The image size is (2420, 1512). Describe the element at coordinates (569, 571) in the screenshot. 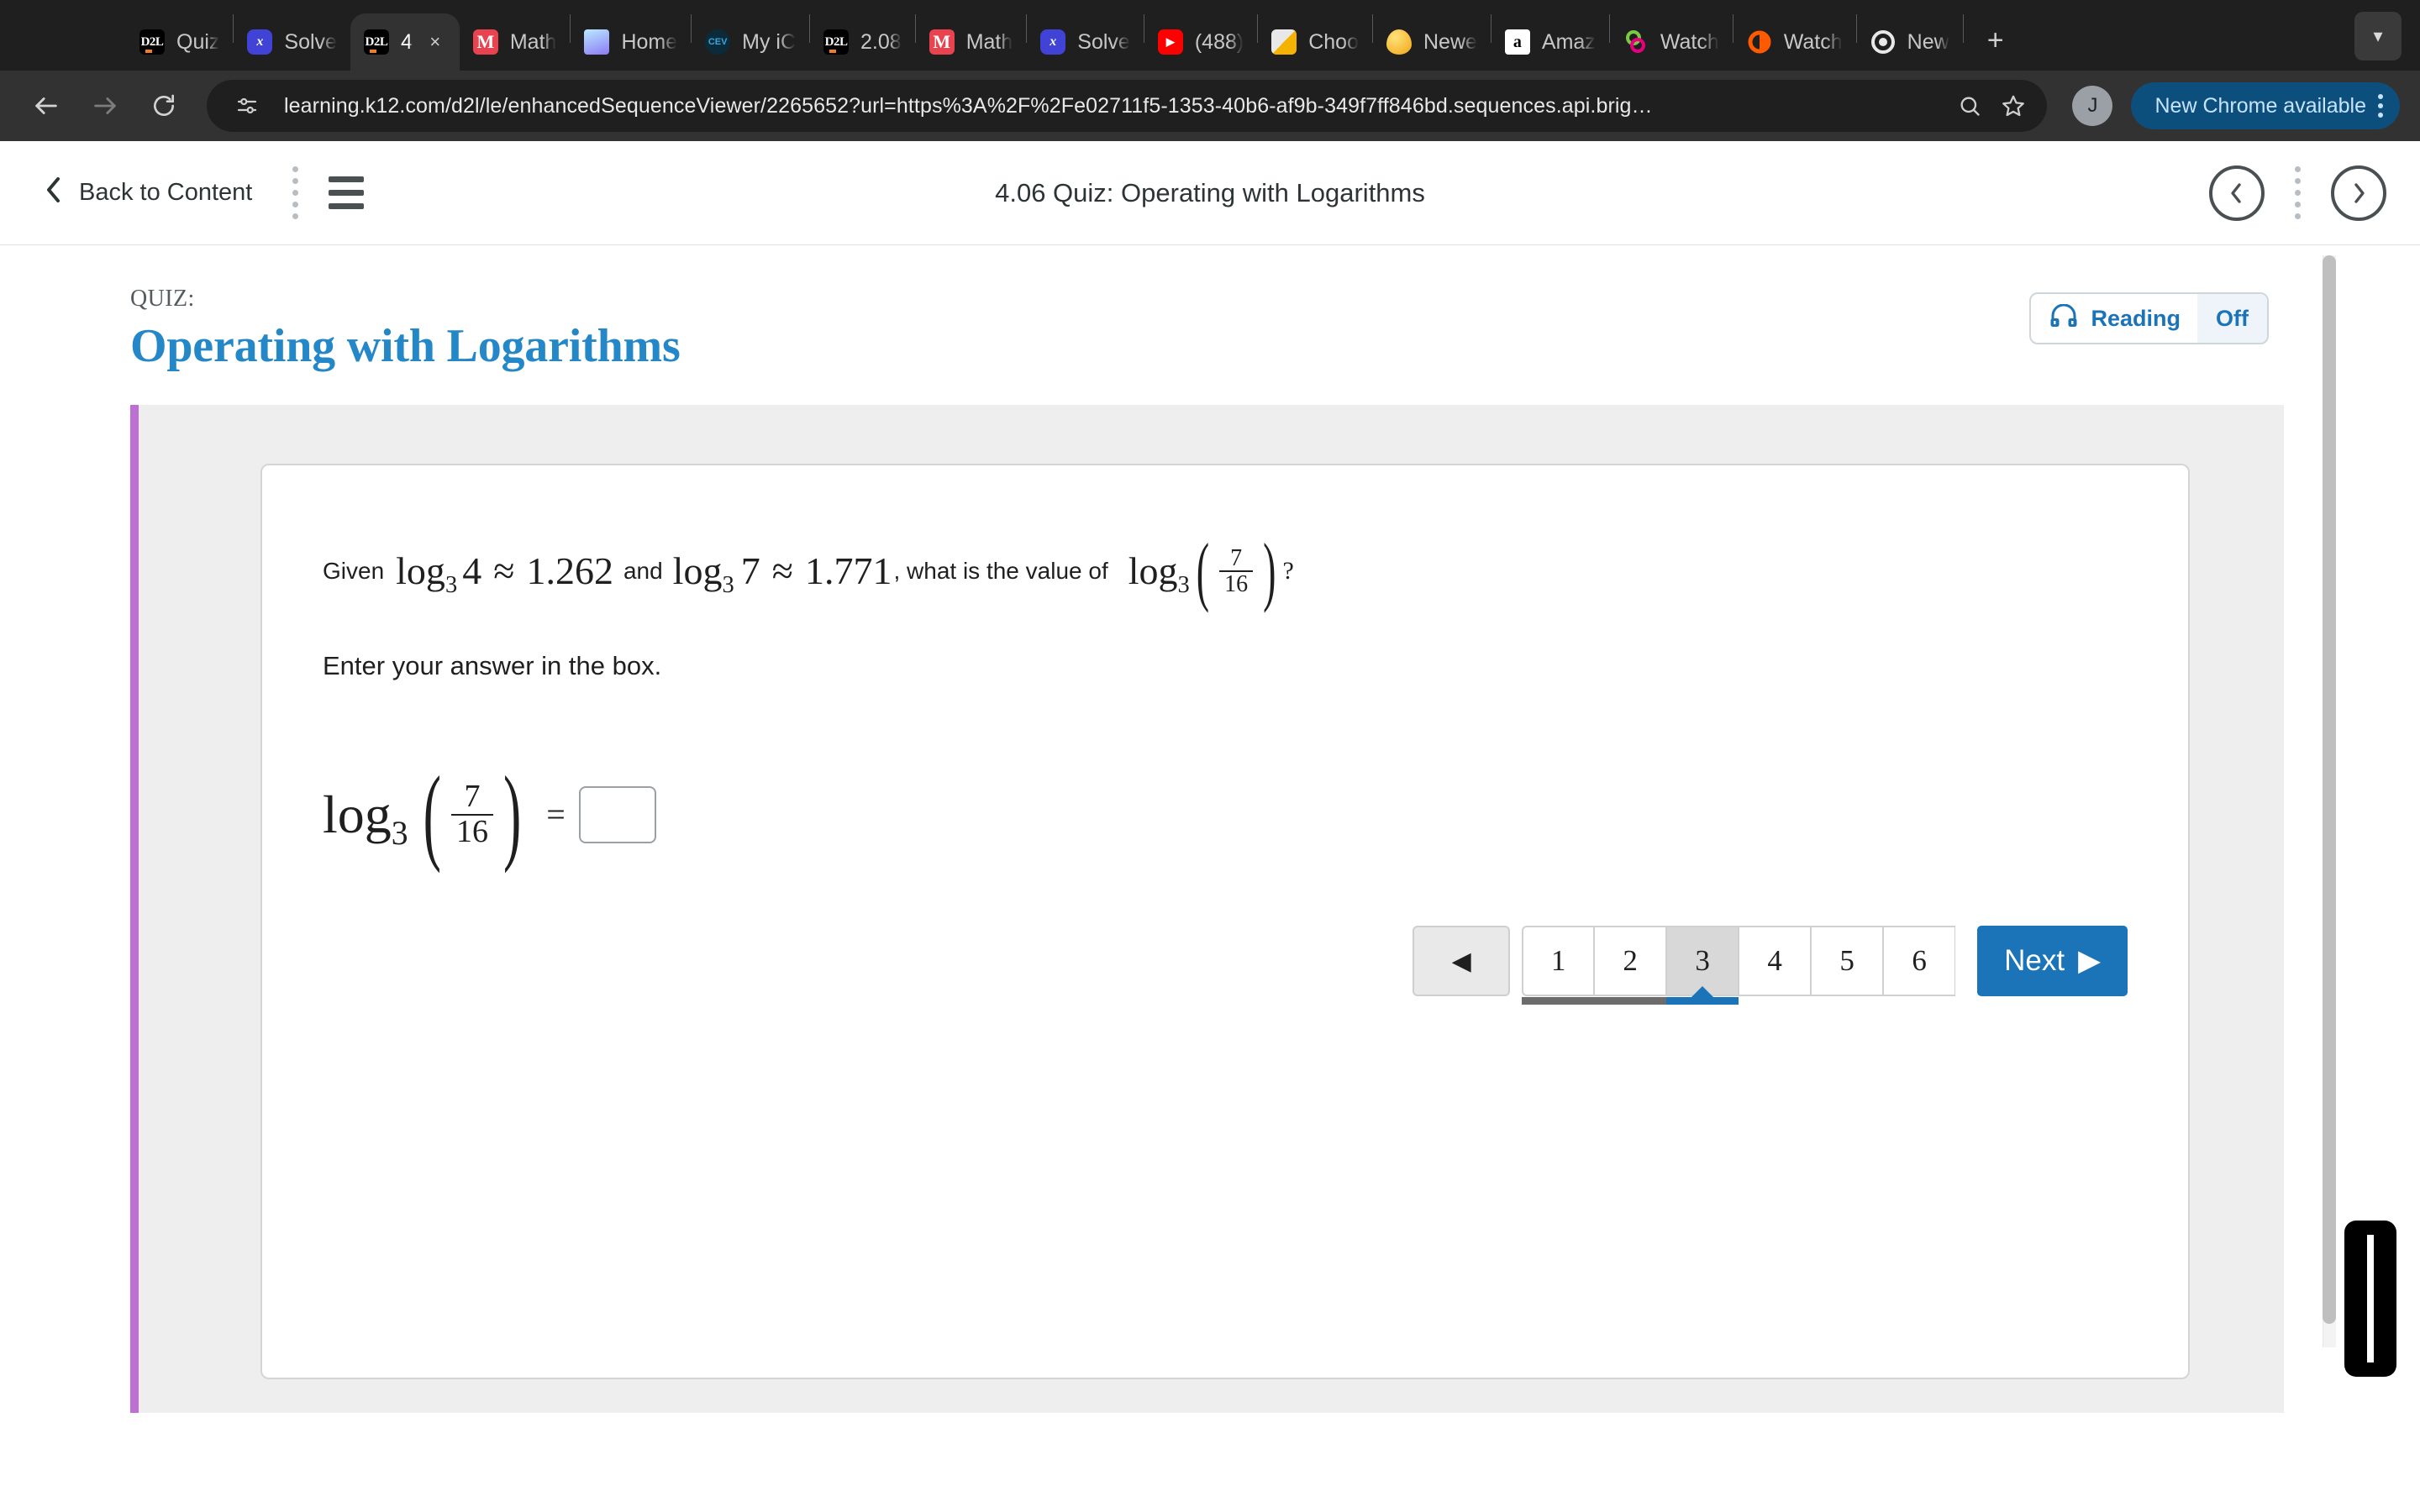

I see `value-a: 1.262` at that location.